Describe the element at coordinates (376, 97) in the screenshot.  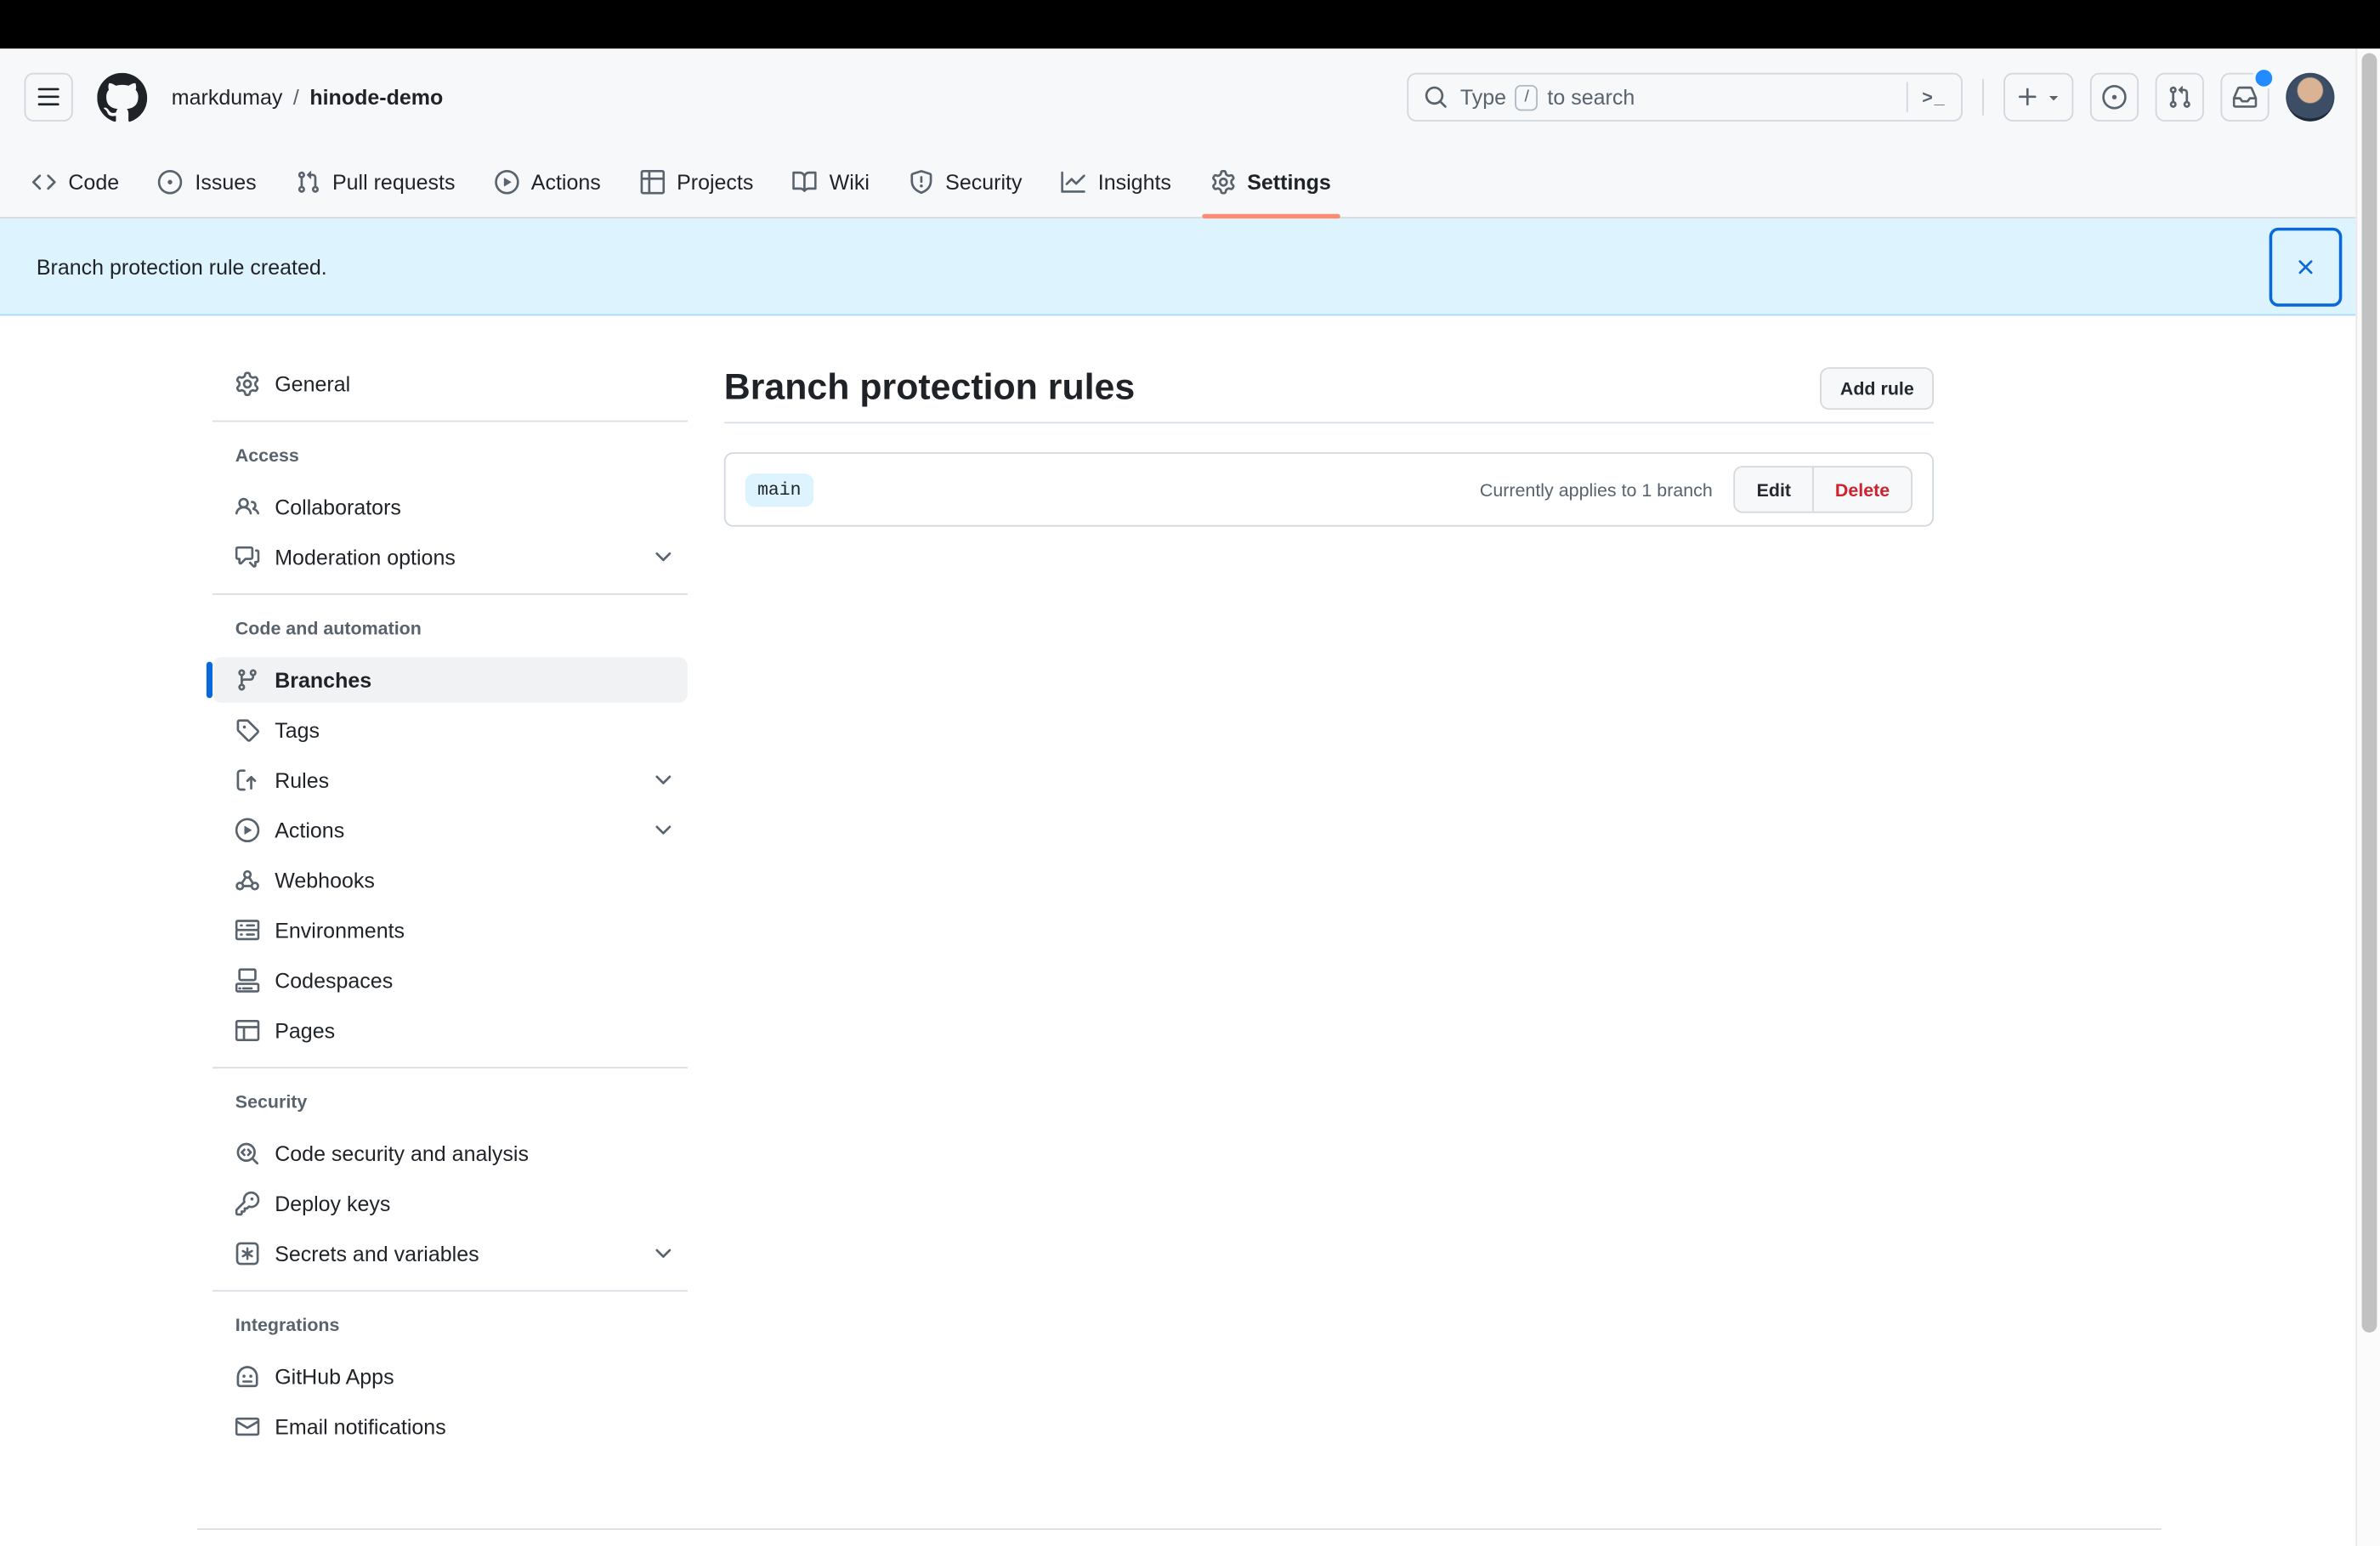
I see `breadcrumb-repo-link: hinode-demo` at that location.